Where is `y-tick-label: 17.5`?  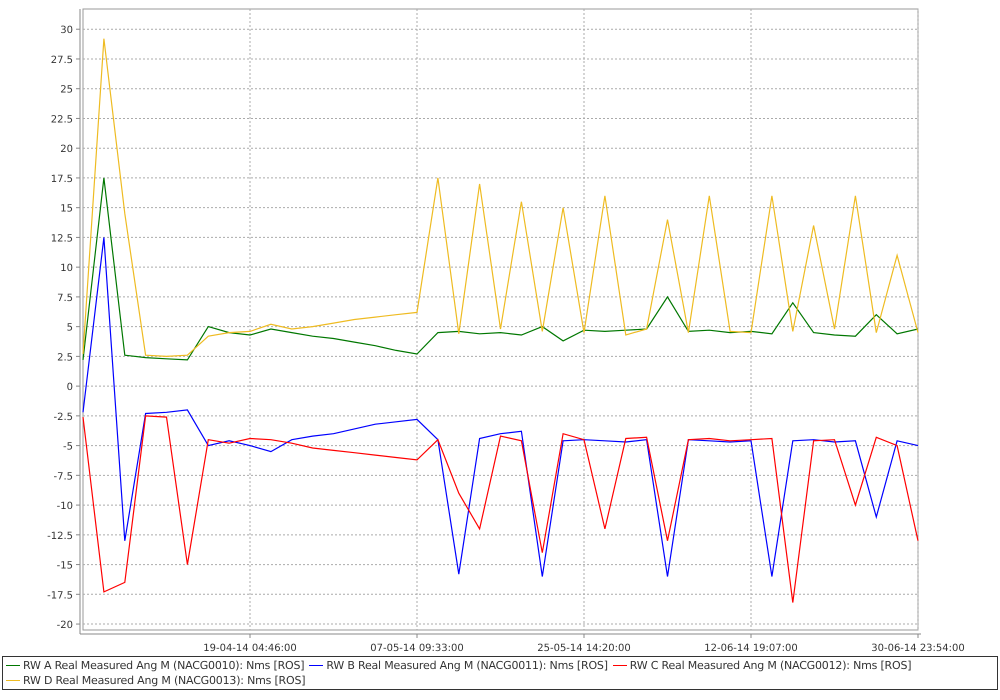 y-tick-label: 17.5 is located at coordinates (61, 179).